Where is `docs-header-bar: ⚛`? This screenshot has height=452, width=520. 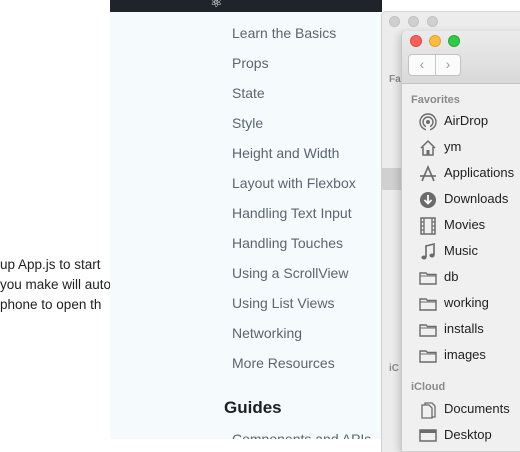
docs-header-bar: ⚛ is located at coordinates (246, 6).